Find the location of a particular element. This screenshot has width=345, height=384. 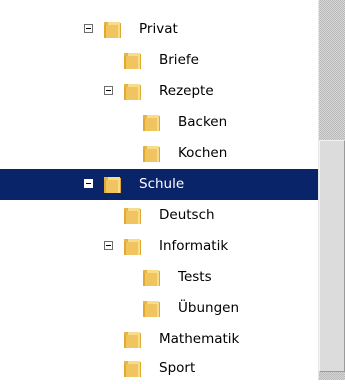

vertical-scrollbar is located at coordinates (331, 190).